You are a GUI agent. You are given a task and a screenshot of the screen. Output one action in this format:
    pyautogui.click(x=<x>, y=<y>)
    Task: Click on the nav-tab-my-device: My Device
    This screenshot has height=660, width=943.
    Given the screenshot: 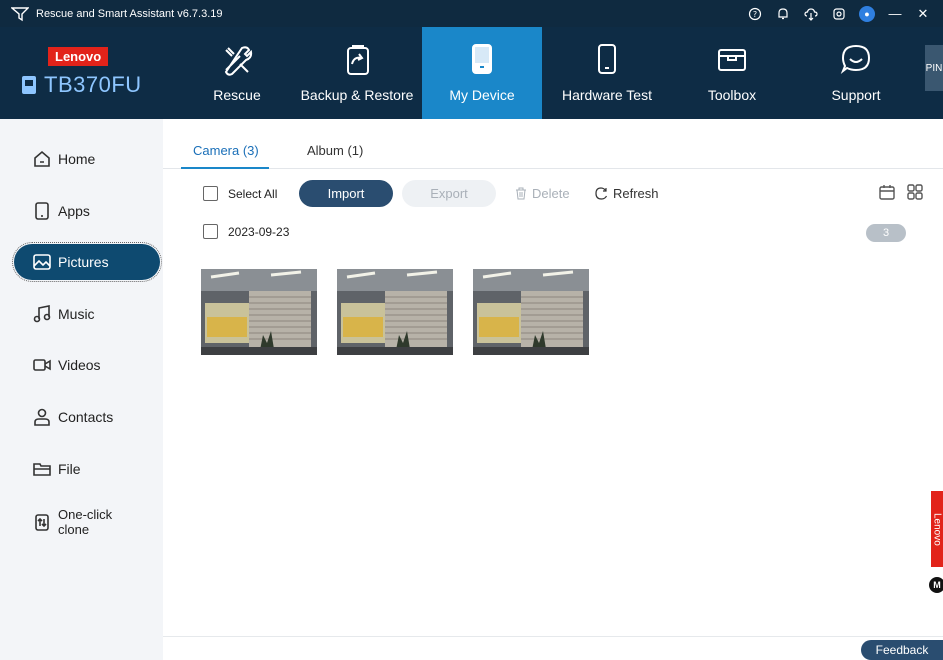 What is the action you would take?
    pyautogui.click(x=482, y=73)
    